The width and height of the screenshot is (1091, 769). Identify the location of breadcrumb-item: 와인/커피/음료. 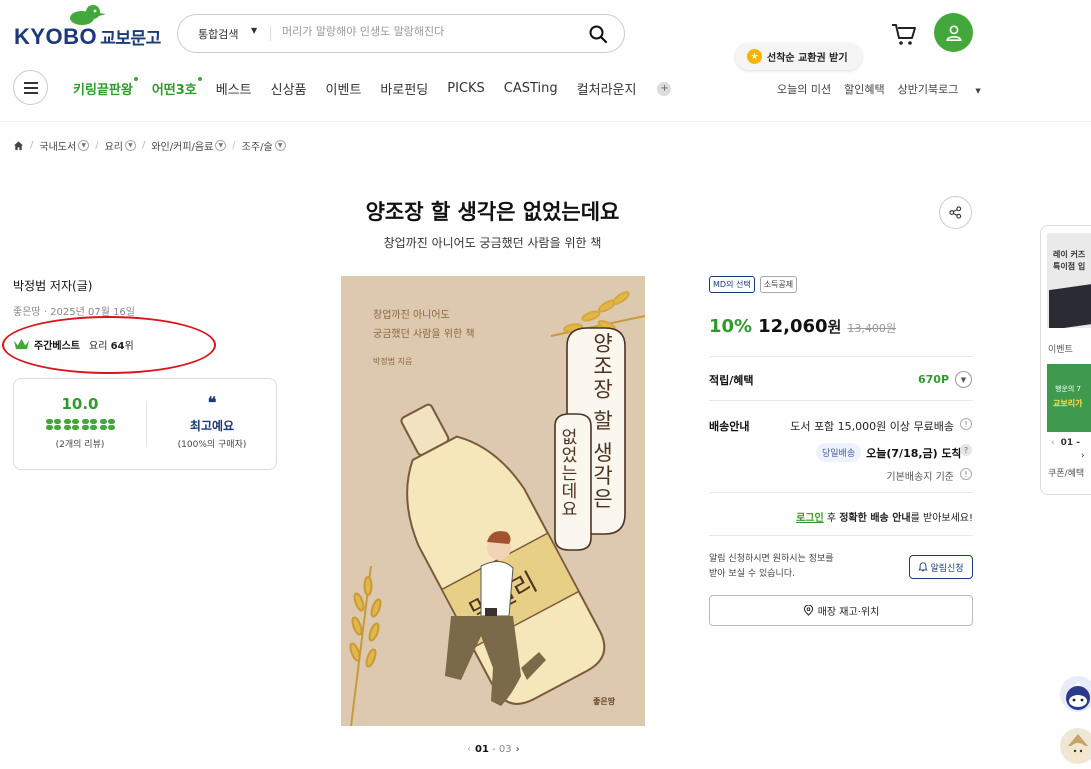
(182, 145).